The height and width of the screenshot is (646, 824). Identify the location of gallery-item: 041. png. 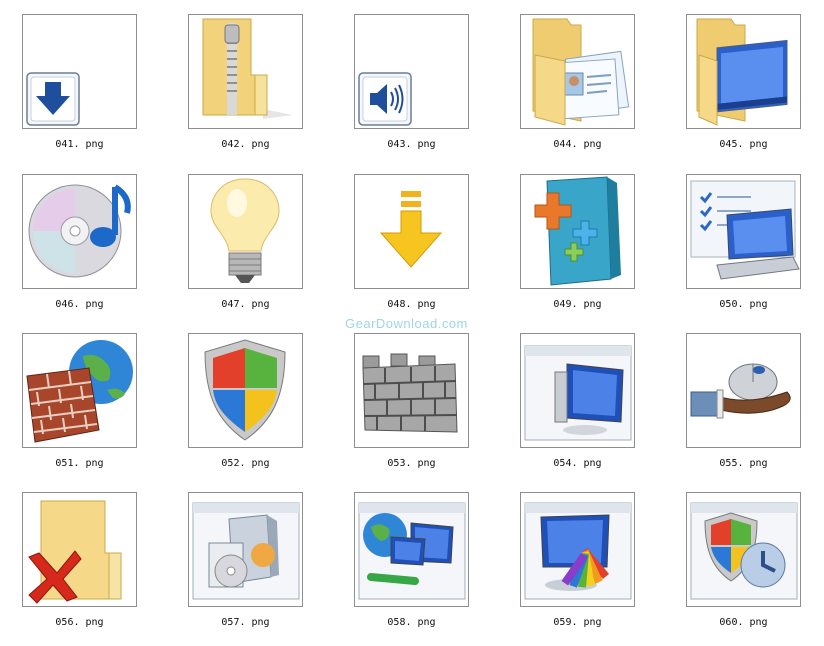
(92, 89).